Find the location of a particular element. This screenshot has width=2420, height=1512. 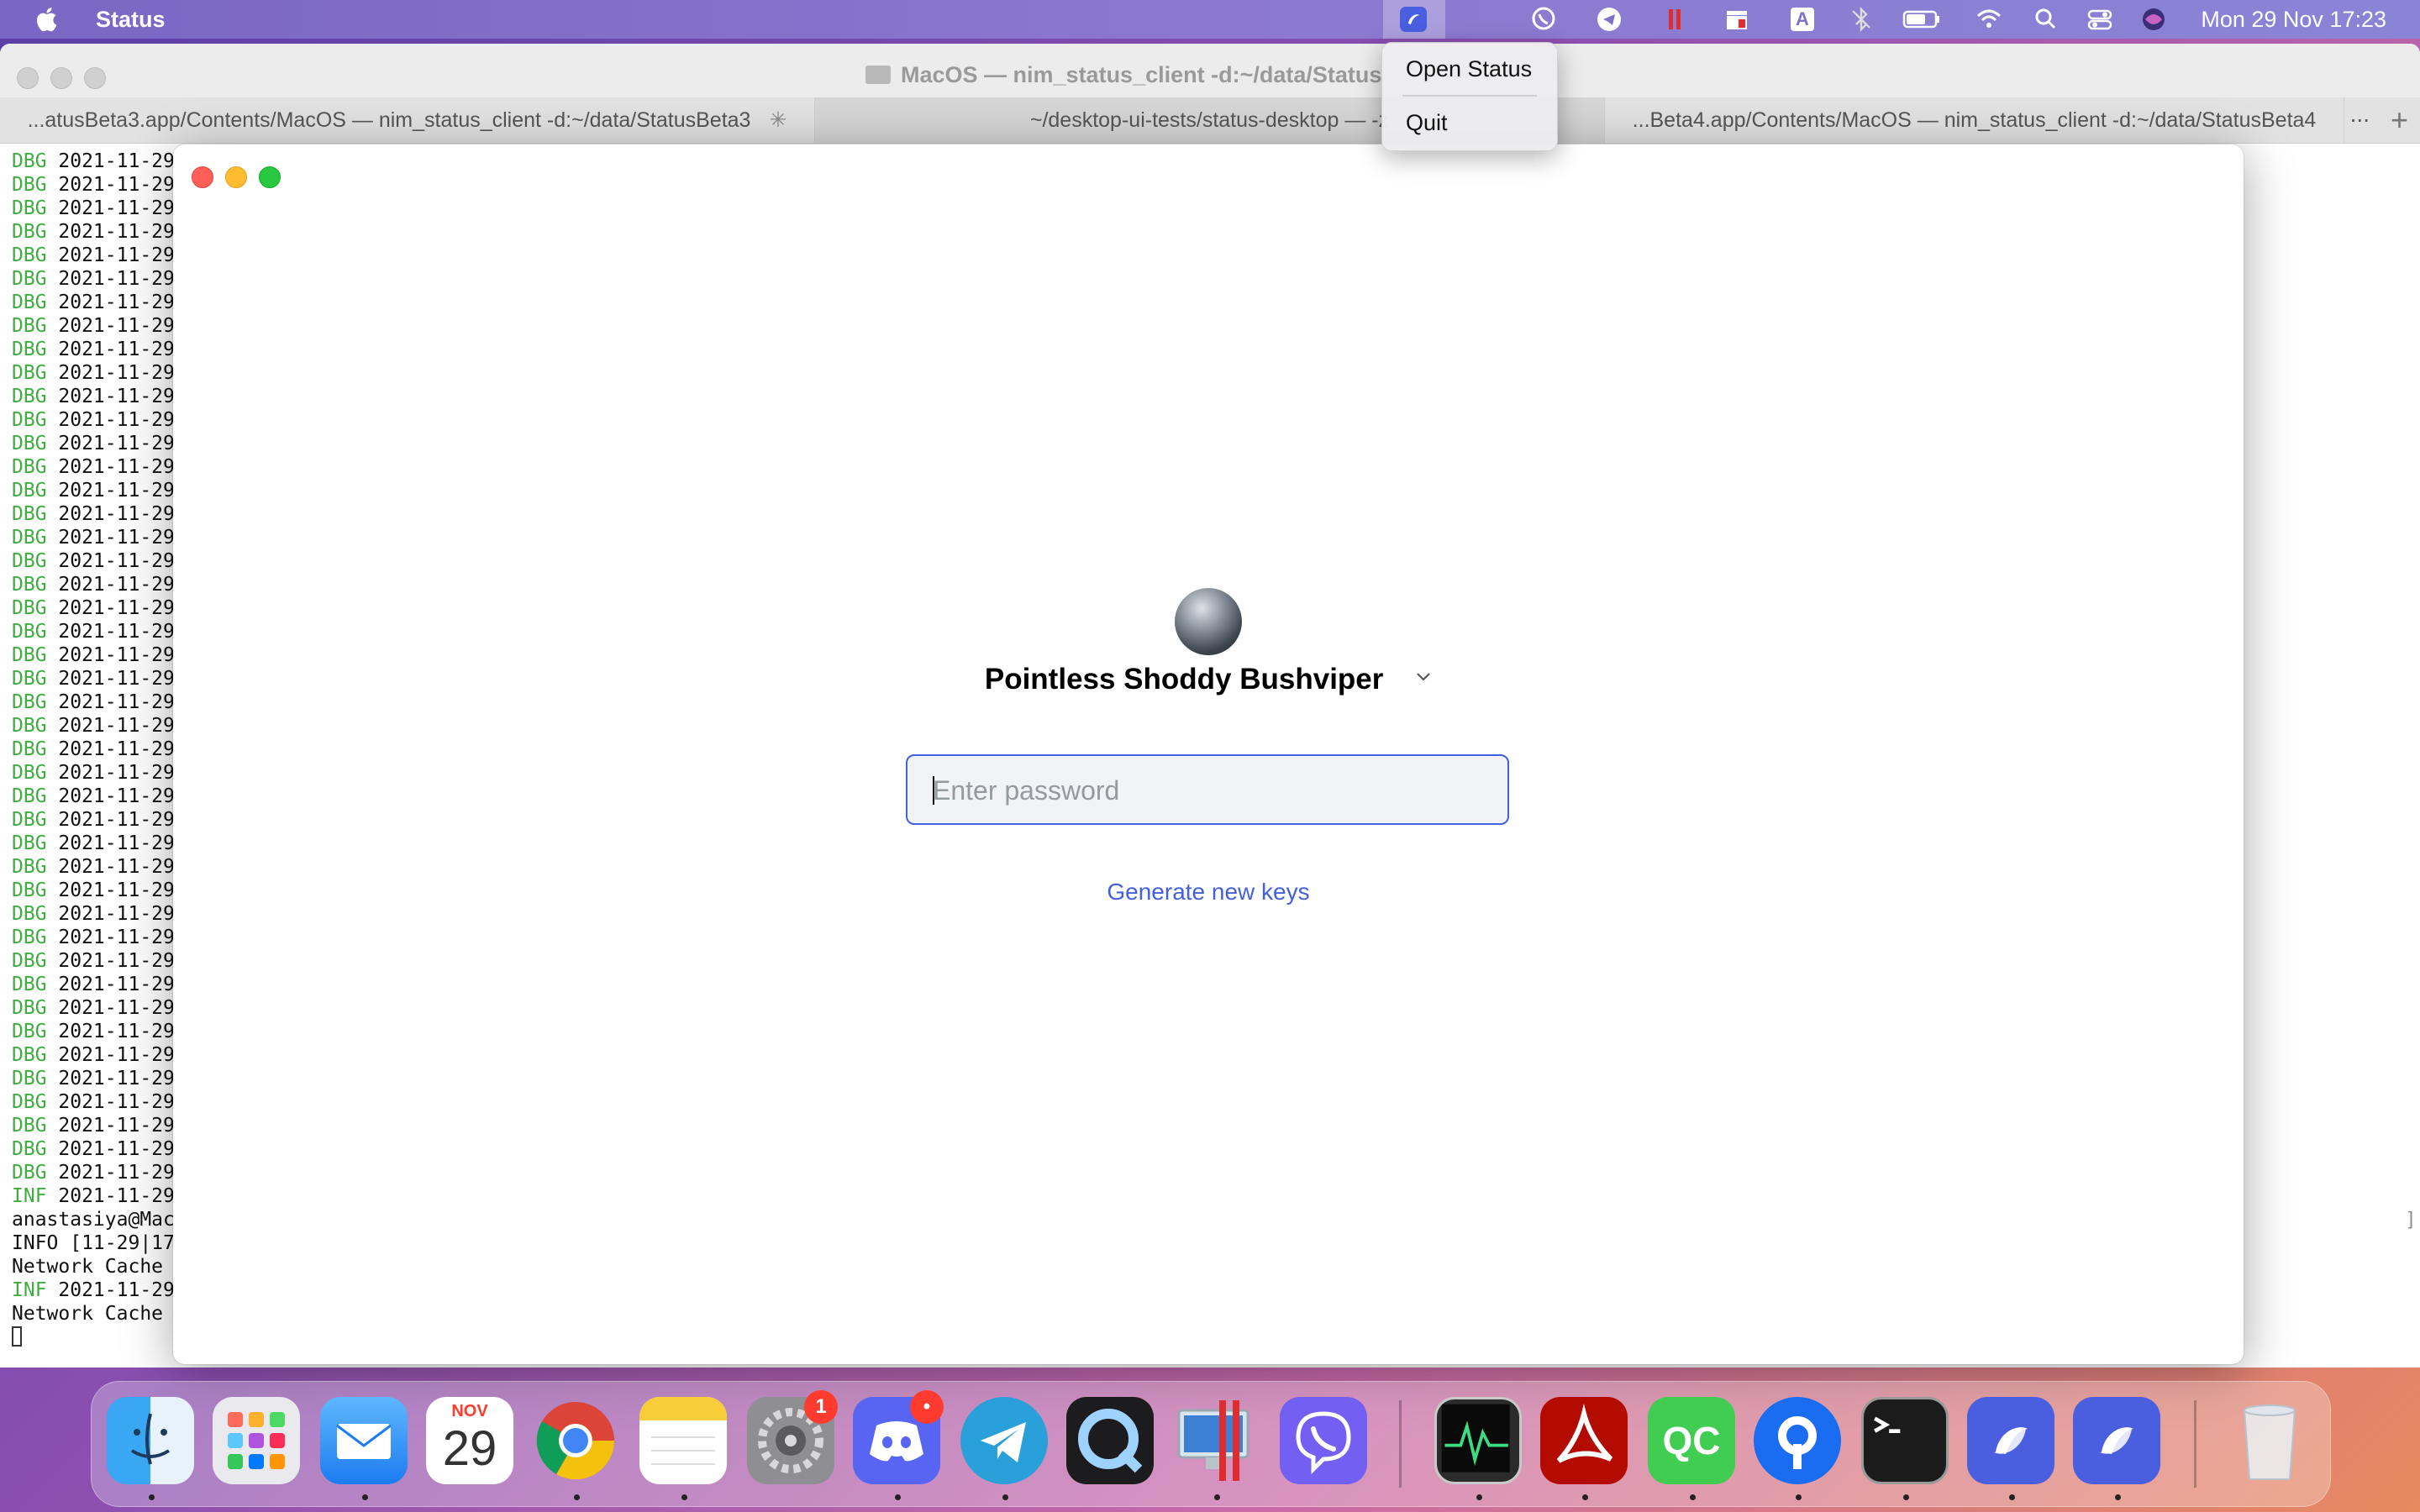

input-source-icon: A is located at coordinates (1802, 19).